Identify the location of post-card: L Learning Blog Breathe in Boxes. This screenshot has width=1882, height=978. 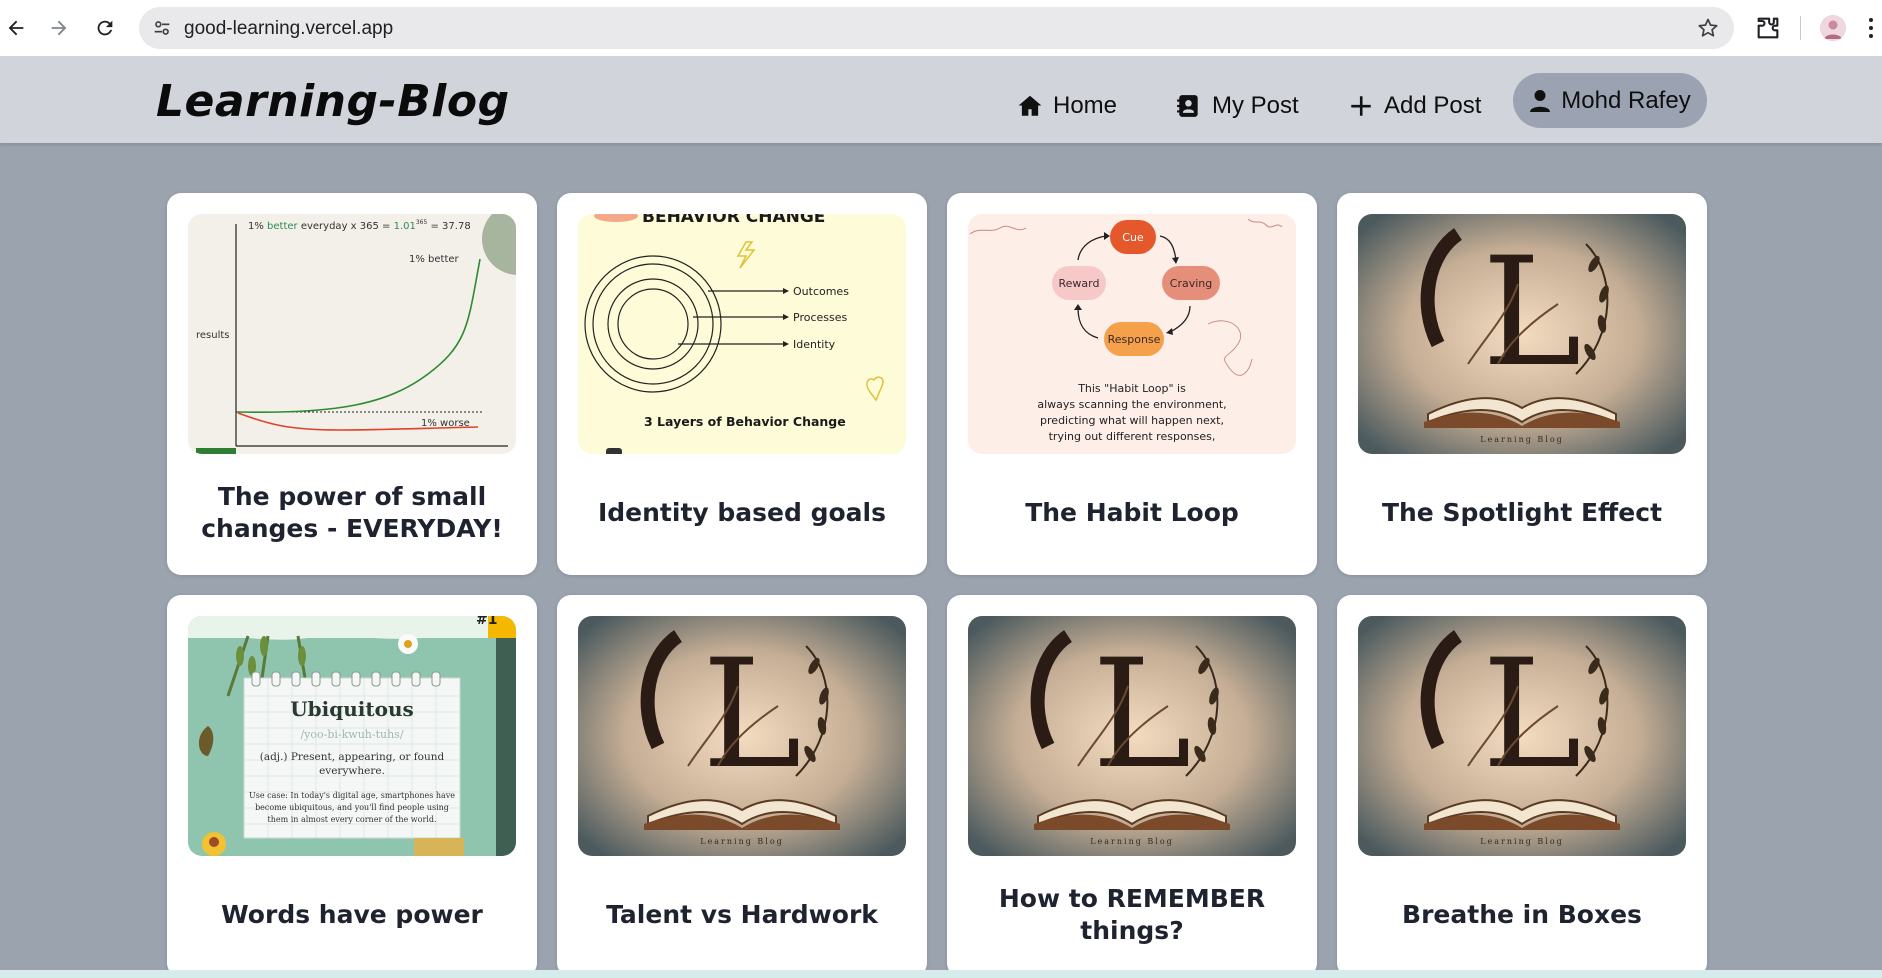
(1522, 786).